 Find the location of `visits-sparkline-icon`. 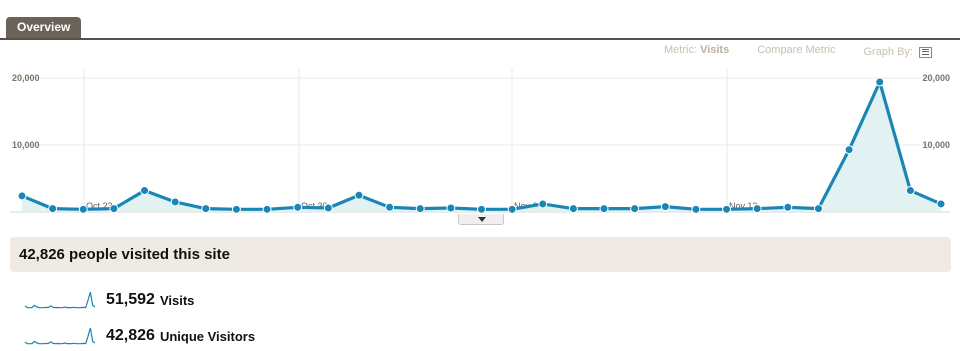

visits-sparkline-icon is located at coordinates (60, 300).